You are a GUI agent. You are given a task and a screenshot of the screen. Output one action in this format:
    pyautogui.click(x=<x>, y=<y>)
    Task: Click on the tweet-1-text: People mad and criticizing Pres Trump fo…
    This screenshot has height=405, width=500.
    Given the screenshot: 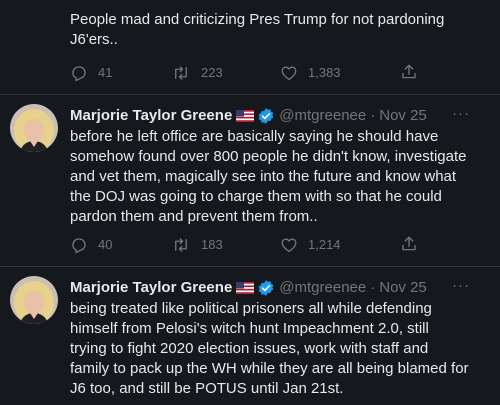 What is the action you would take?
    pyautogui.click(x=257, y=29)
    